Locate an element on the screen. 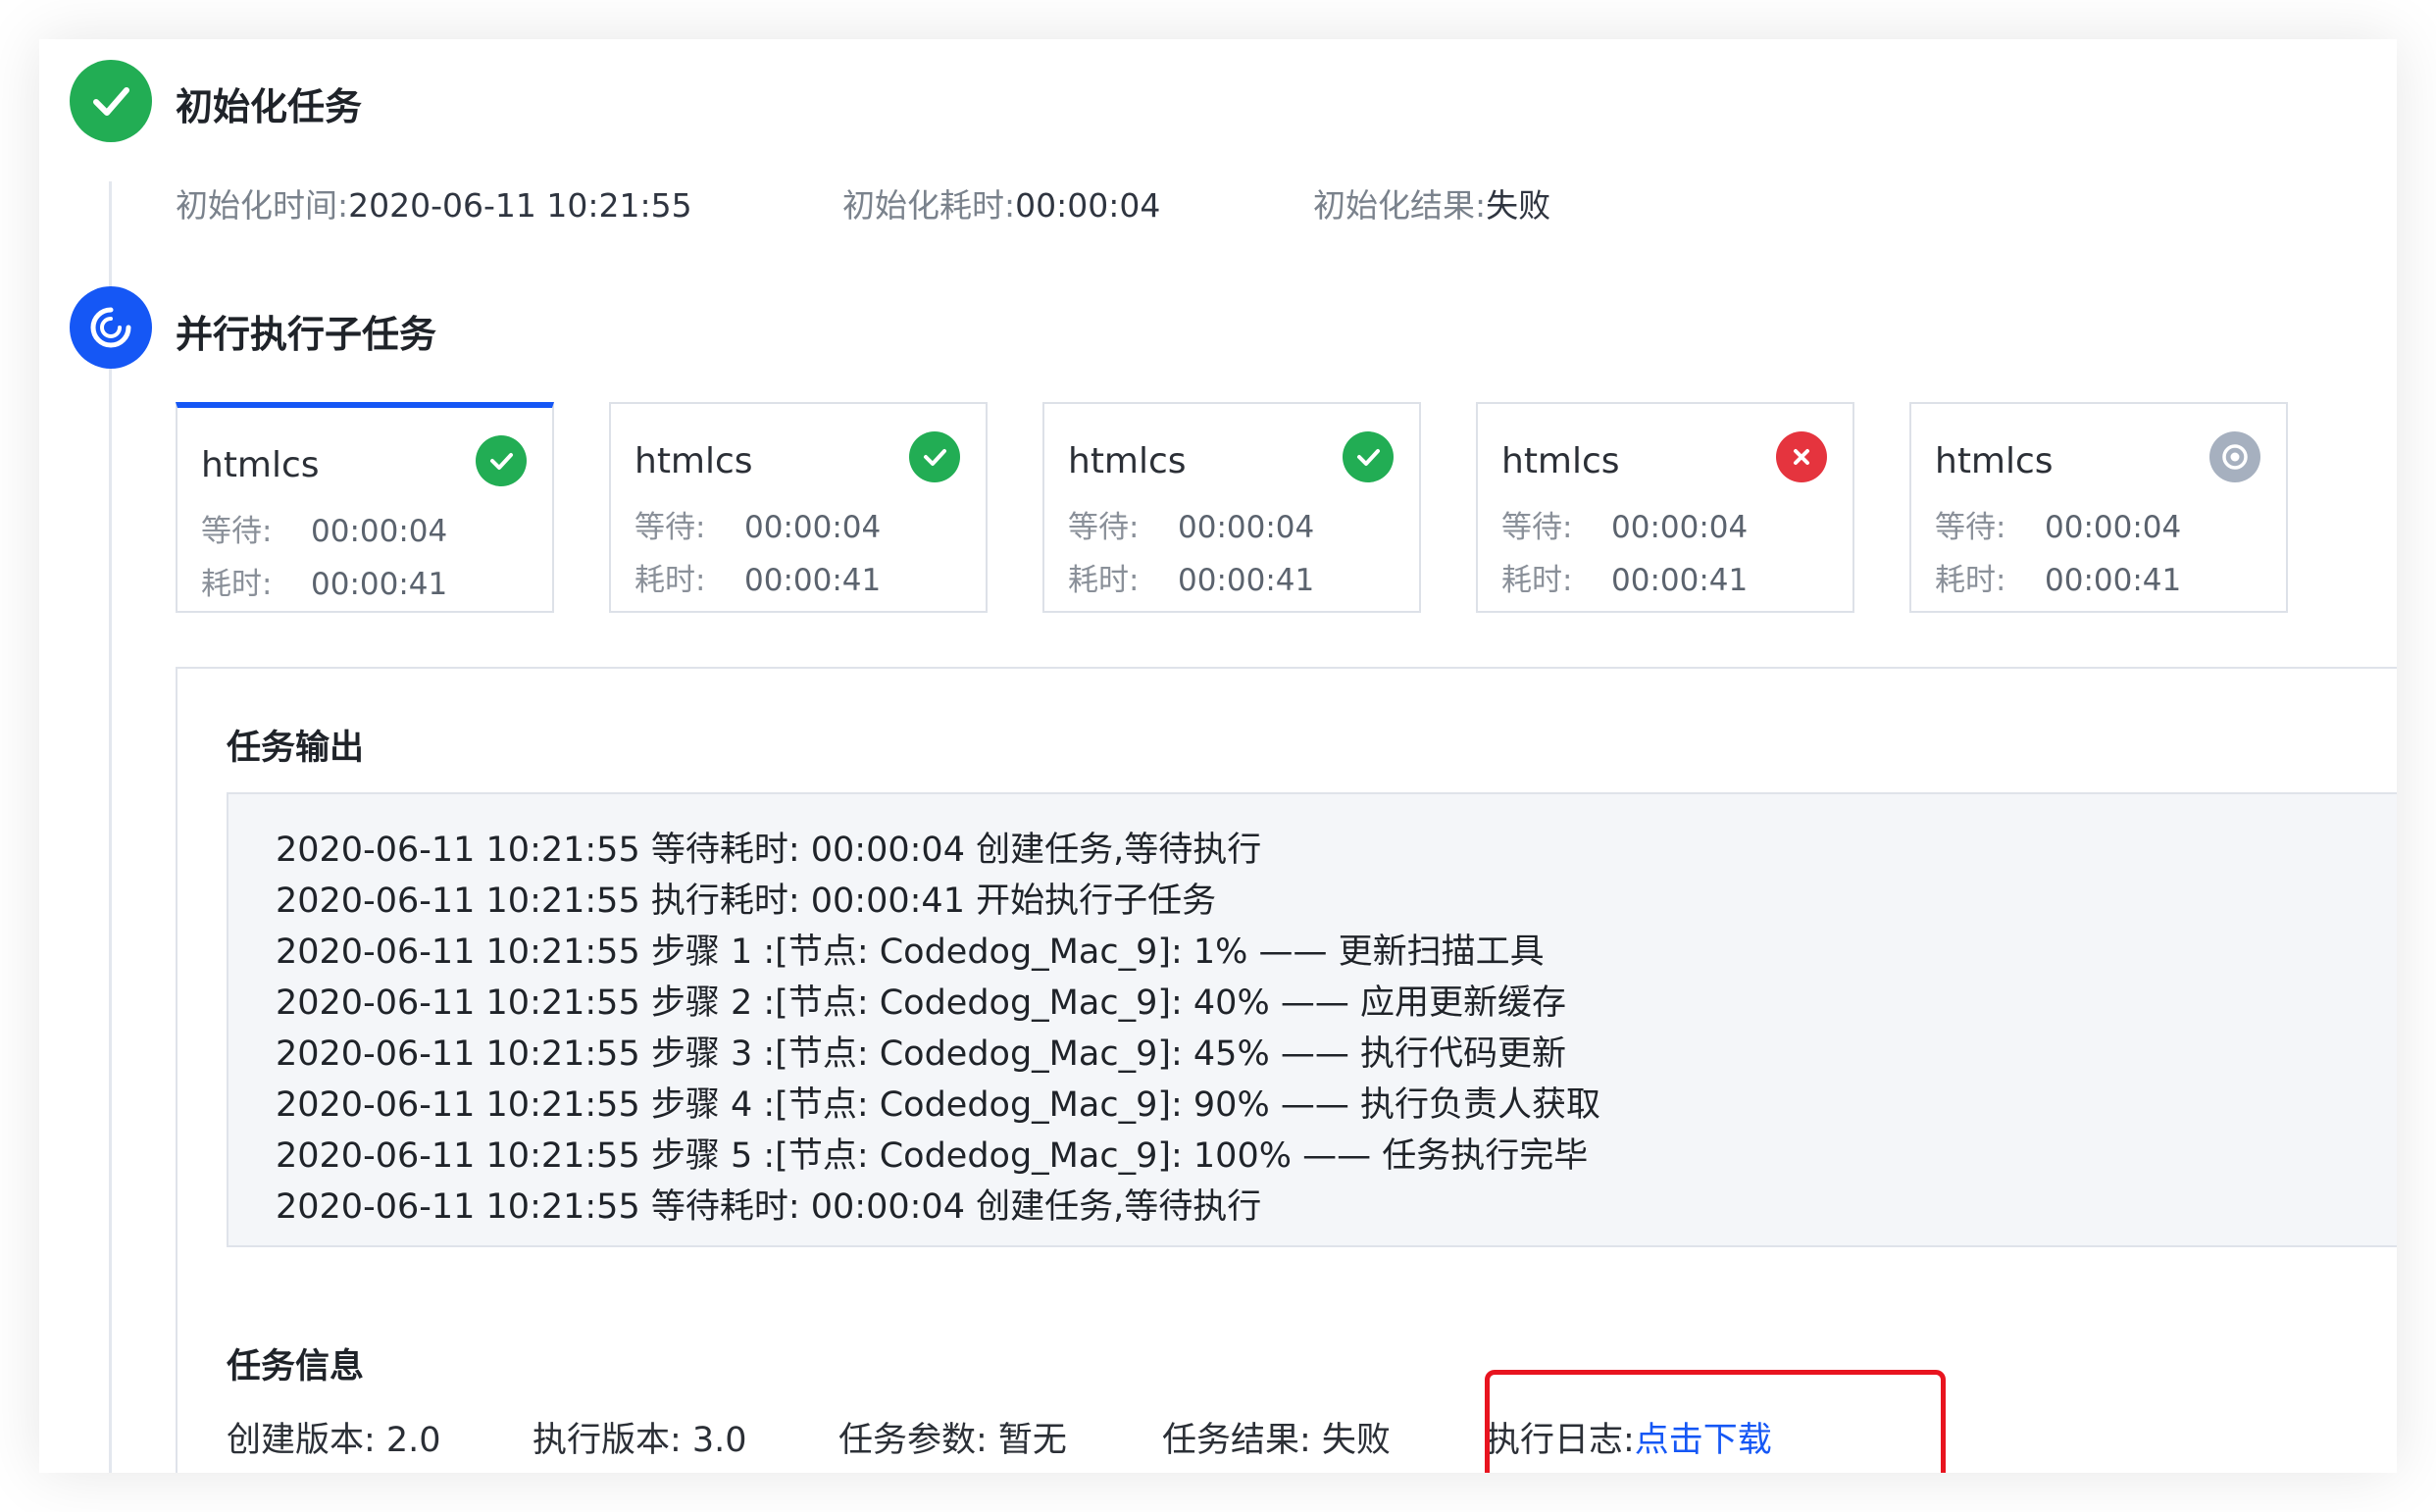 This screenshot has height=1512, width=2436. init-time: 初始化时间:2020-06-11 10:21:55 is located at coordinates (434, 205).